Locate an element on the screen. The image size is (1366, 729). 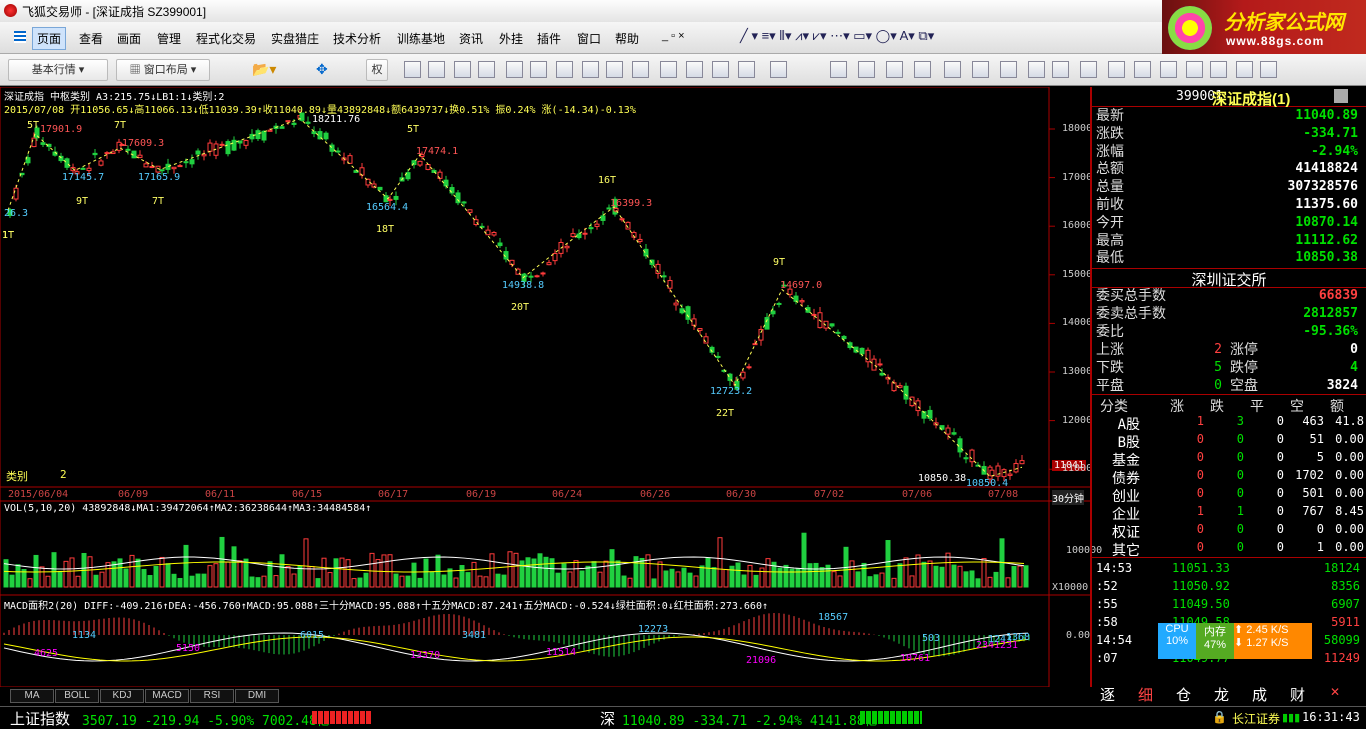
menu-item-12: 帮助 is located at coordinates (627, 38).